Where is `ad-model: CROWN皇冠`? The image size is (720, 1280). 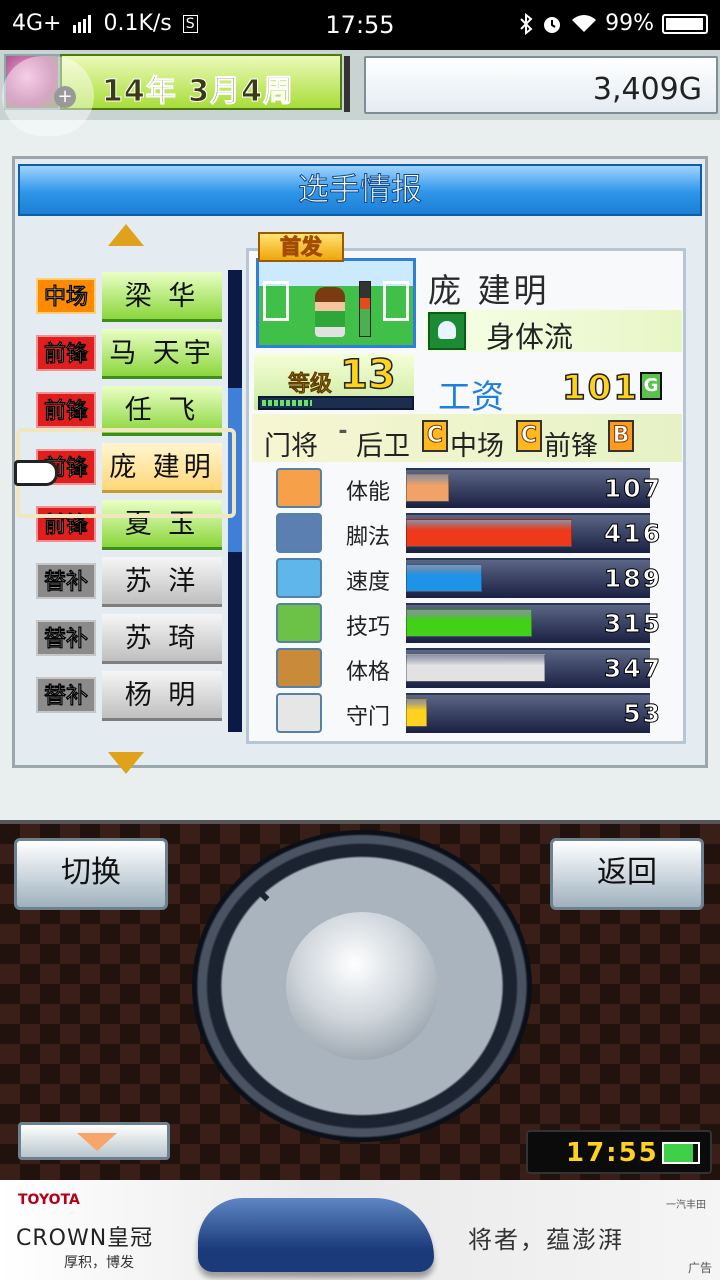 ad-model: CROWN皇冠 is located at coordinates (85, 1238).